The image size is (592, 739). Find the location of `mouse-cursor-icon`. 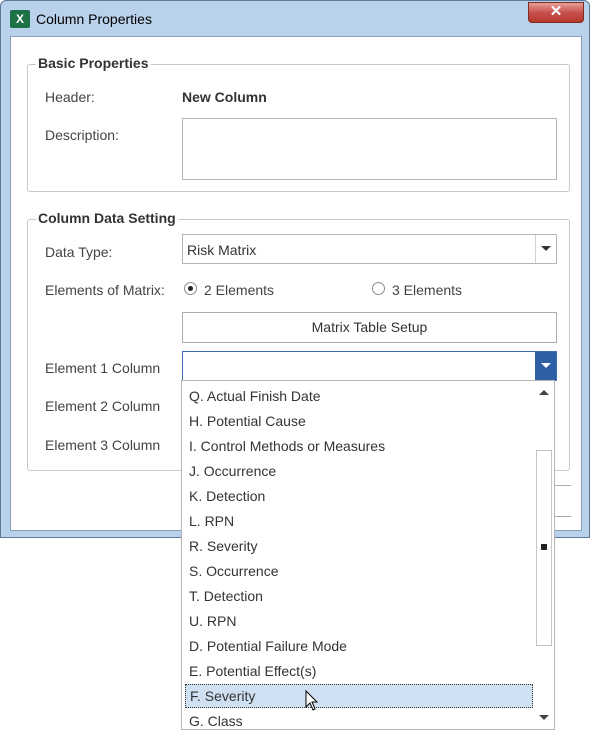

mouse-cursor-icon is located at coordinates (312, 700).